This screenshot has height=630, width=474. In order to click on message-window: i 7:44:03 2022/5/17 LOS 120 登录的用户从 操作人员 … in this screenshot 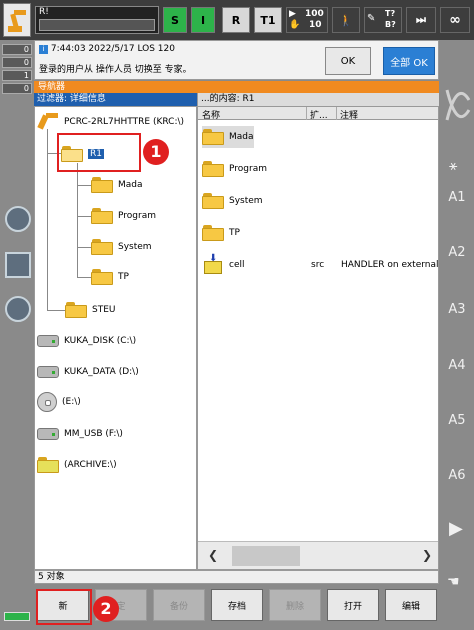, I will do `click(236, 60)`.